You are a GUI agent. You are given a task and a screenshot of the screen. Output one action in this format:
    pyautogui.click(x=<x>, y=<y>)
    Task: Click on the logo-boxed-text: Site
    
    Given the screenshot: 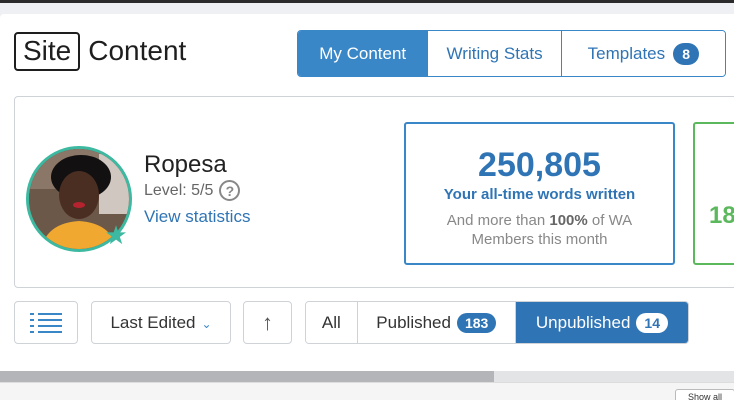 What is the action you would take?
    pyautogui.click(x=47, y=51)
    